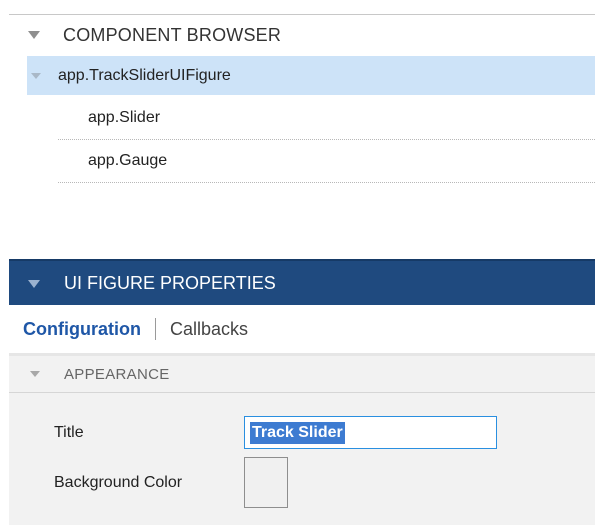 This screenshot has height=525, width=595. I want to click on tree-item-label: app.Slider, so click(124, 117).